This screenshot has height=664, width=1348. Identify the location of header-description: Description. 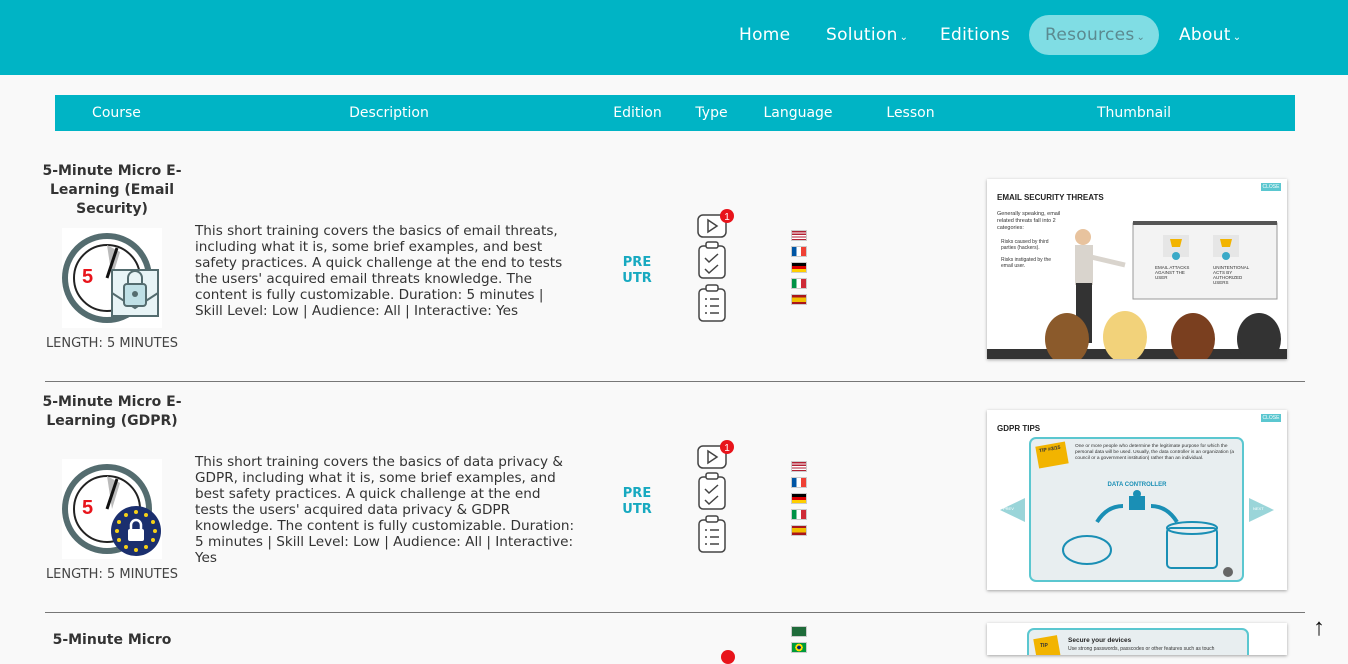
(389, 113).